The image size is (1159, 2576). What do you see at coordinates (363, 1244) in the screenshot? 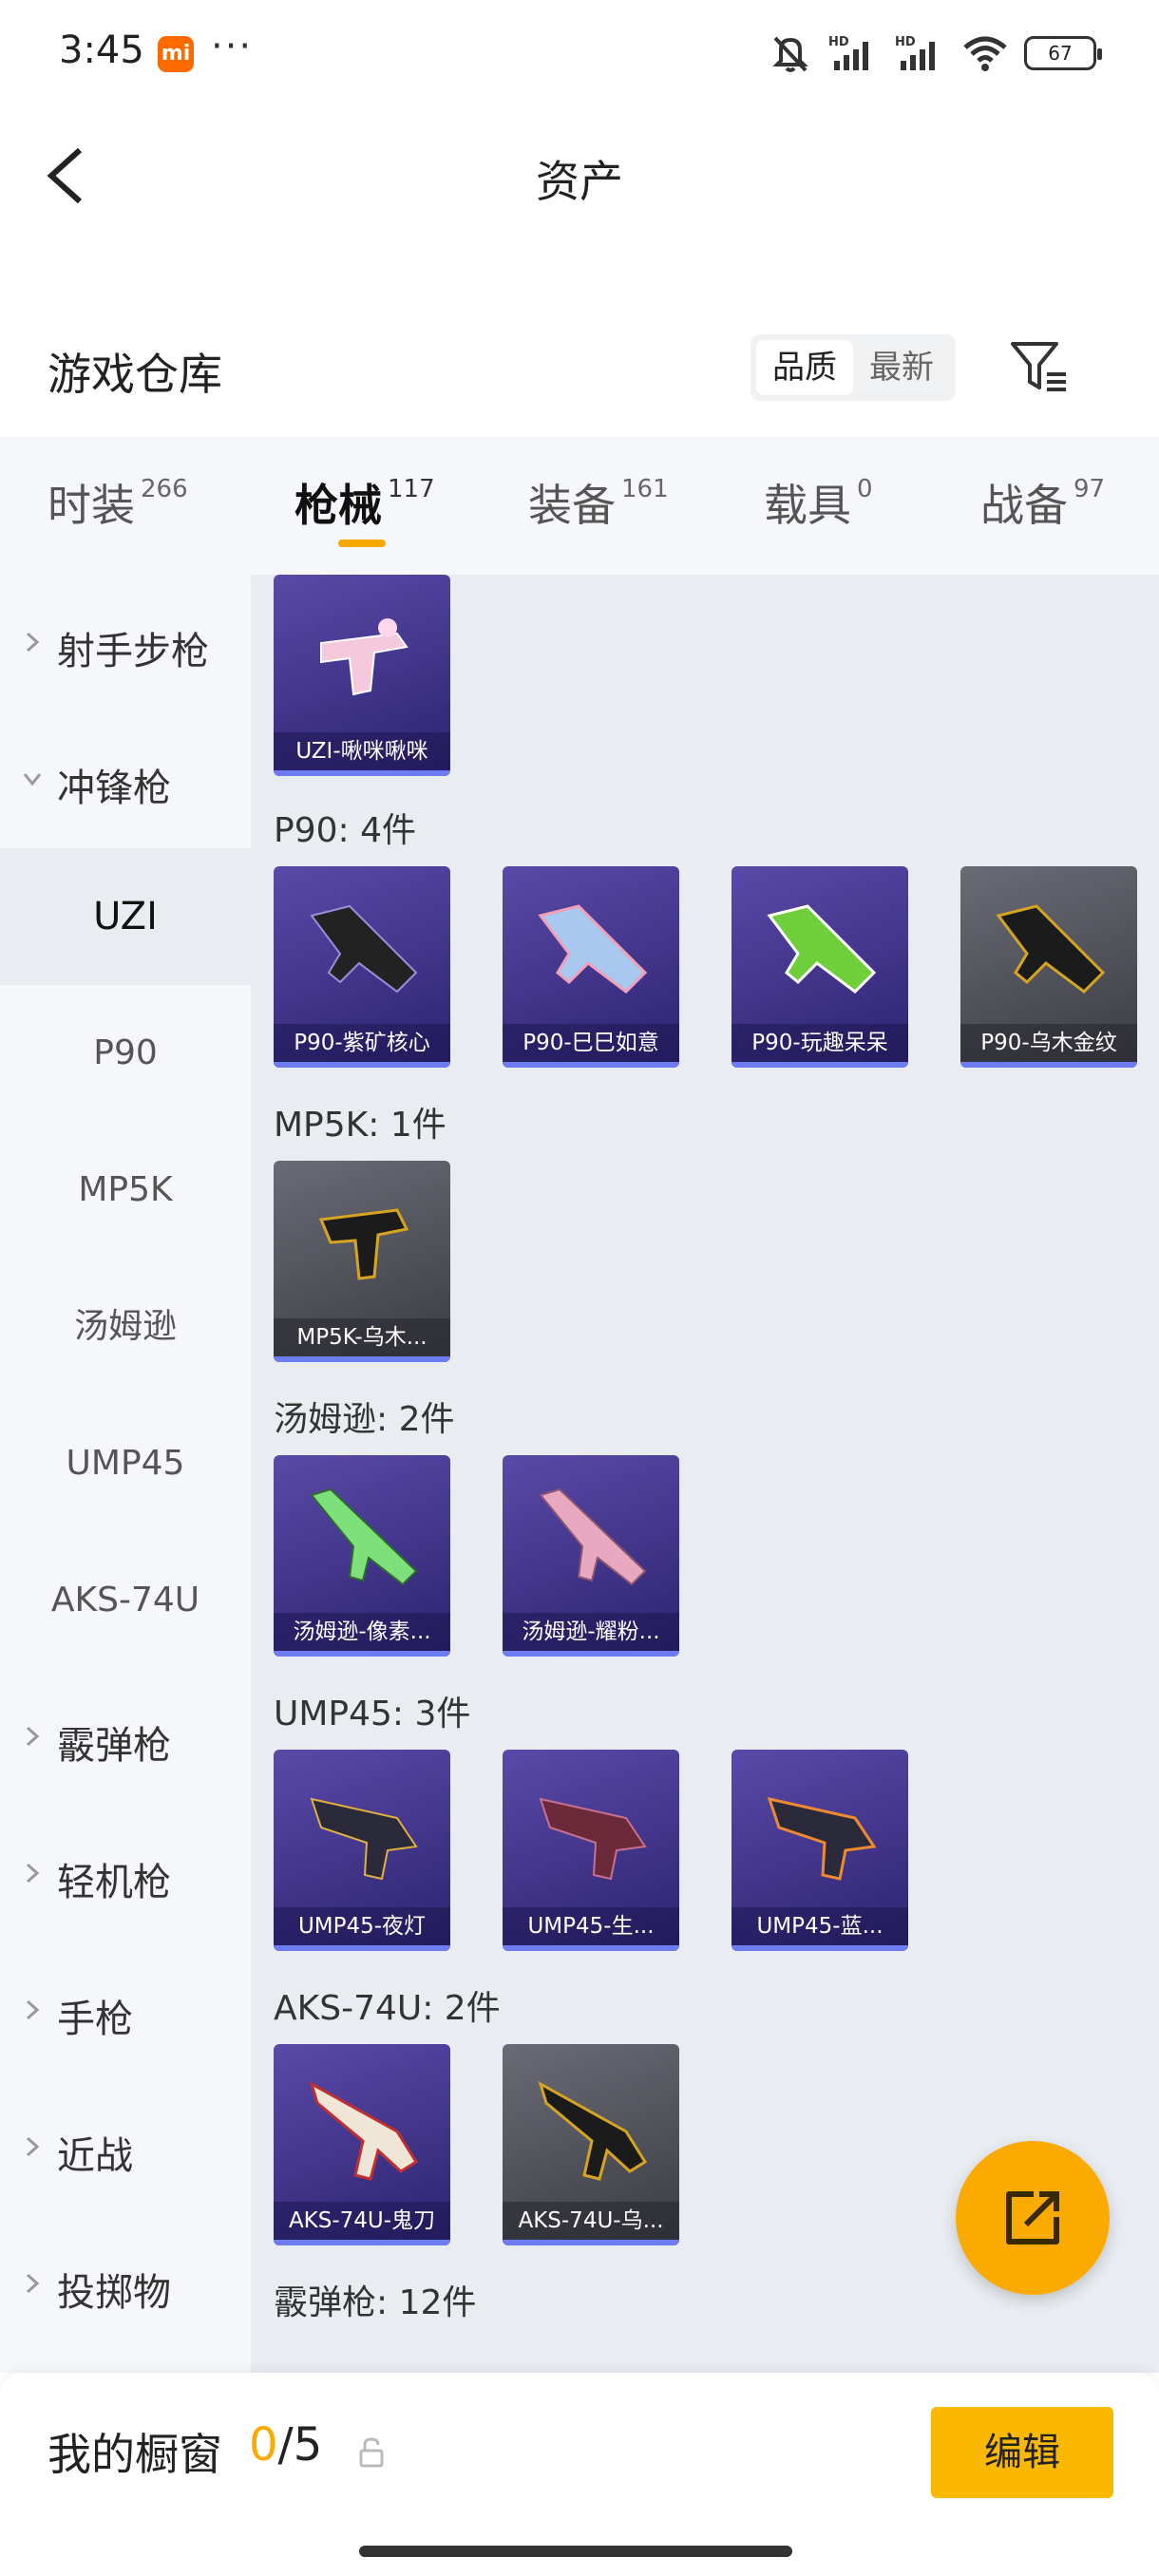
I see `mp5k-skin-icon` at bounding box center [363, 1244].